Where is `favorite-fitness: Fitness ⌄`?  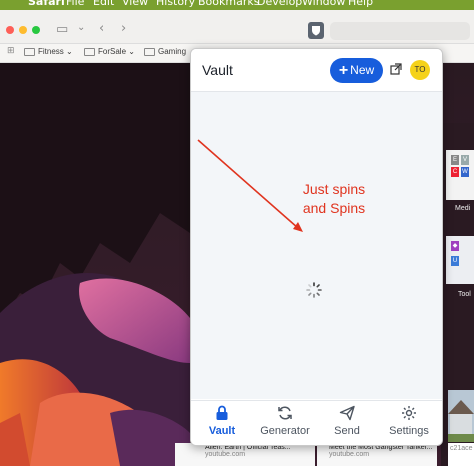 favorite-fitness: Fitness ⌄ is located at coordinates (48, 51).